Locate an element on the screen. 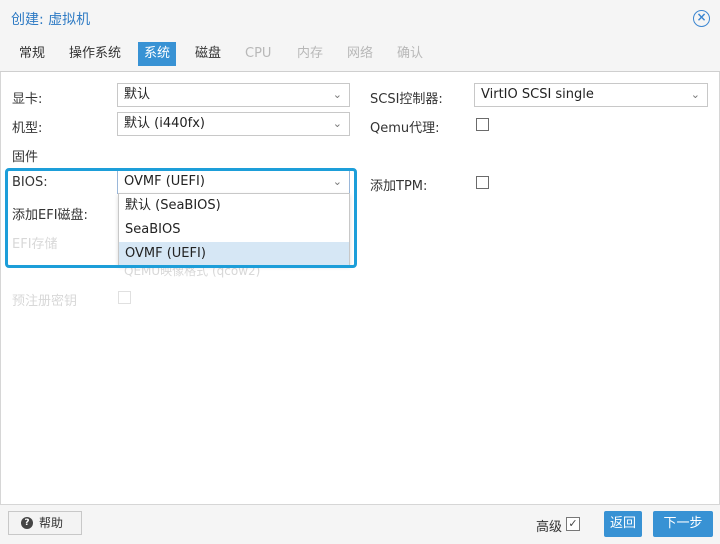 The height and width of the screenshot is (544, 720). bios-option-ovmf-uefi: OVMF (UEFI) is located at coordinates (234, 254).